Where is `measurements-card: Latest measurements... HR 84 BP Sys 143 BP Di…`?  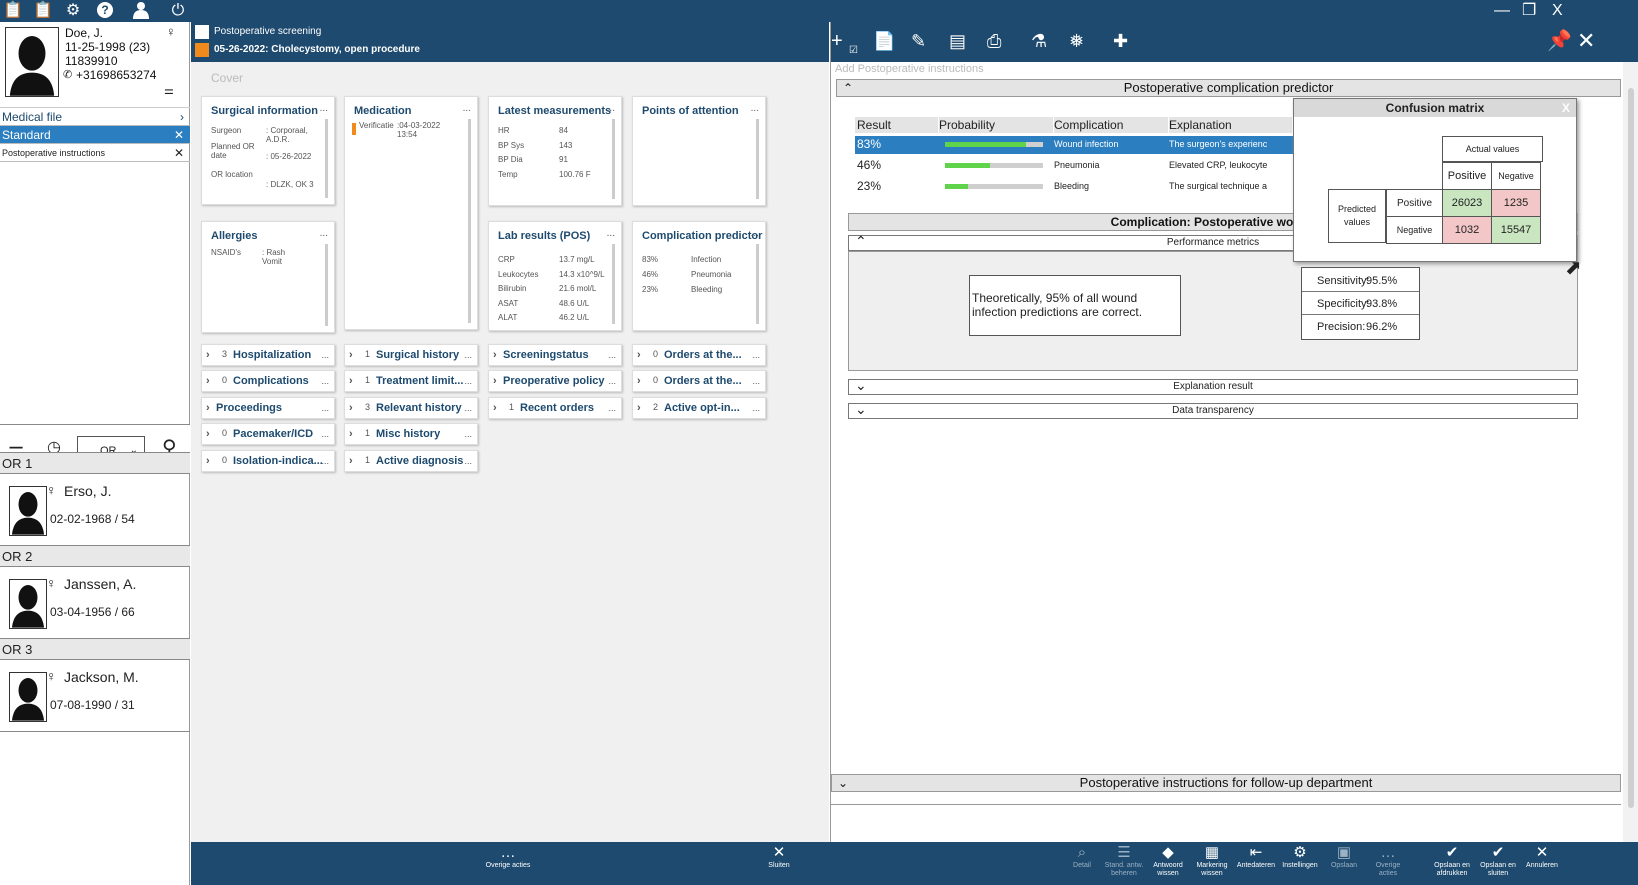 measurements-card: Latest measurements... HR 84 BP Sys 143 BP Di… is located at coordinates (555, 151).